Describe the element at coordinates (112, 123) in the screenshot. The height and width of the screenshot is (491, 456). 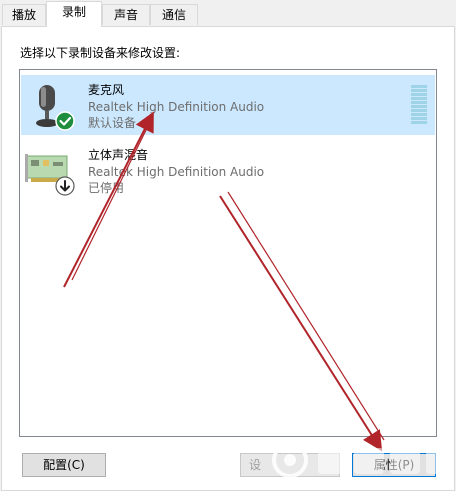
I see `device-status: 默认设备` at that location.